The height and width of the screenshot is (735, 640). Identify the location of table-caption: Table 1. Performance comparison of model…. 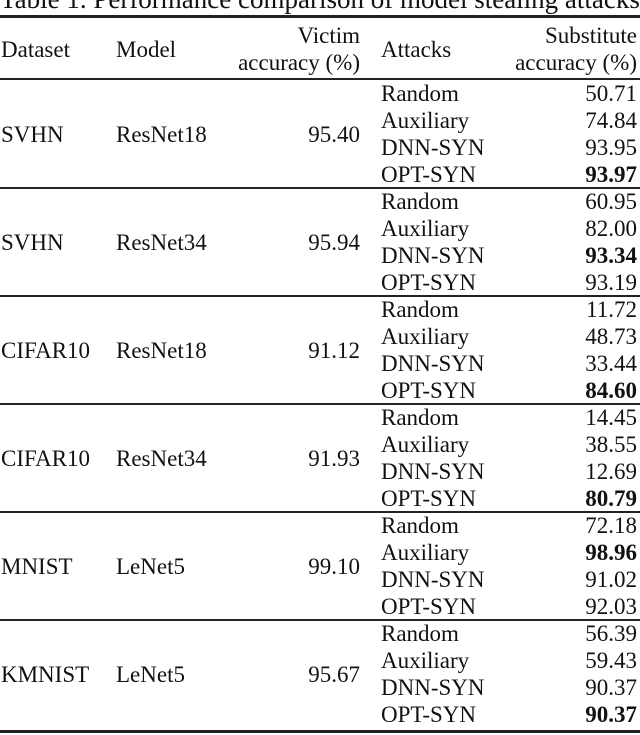
(320, 7).